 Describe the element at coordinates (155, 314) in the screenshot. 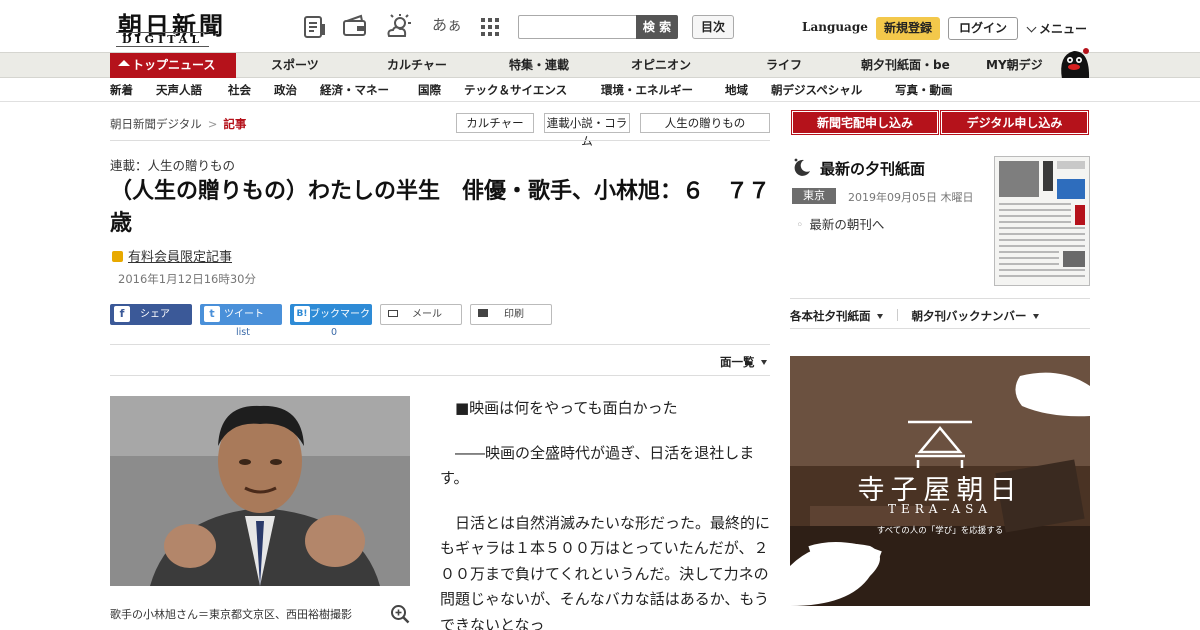

I see `share-label: シェア` at that location.